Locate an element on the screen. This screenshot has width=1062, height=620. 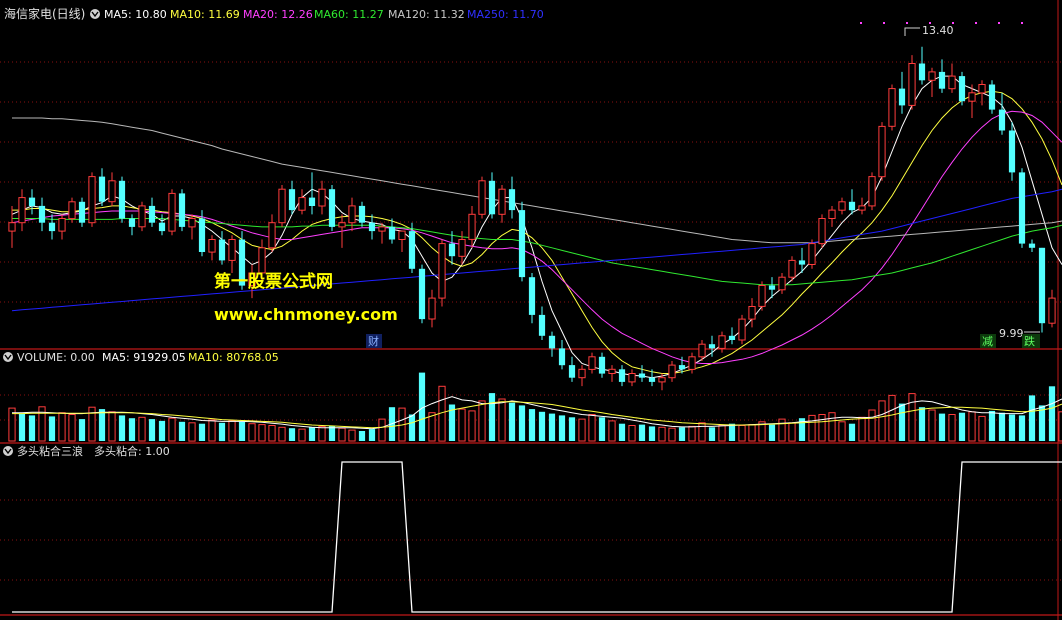
event-badge-jian: 减 is located at coordinates (988, 341).